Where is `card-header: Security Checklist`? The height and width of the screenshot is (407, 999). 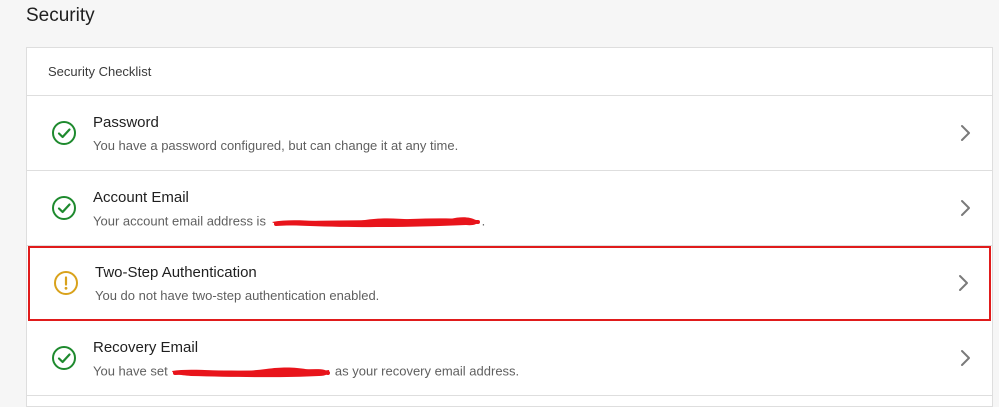
card-header: Security Checklist is located at coordinates (509, 72).